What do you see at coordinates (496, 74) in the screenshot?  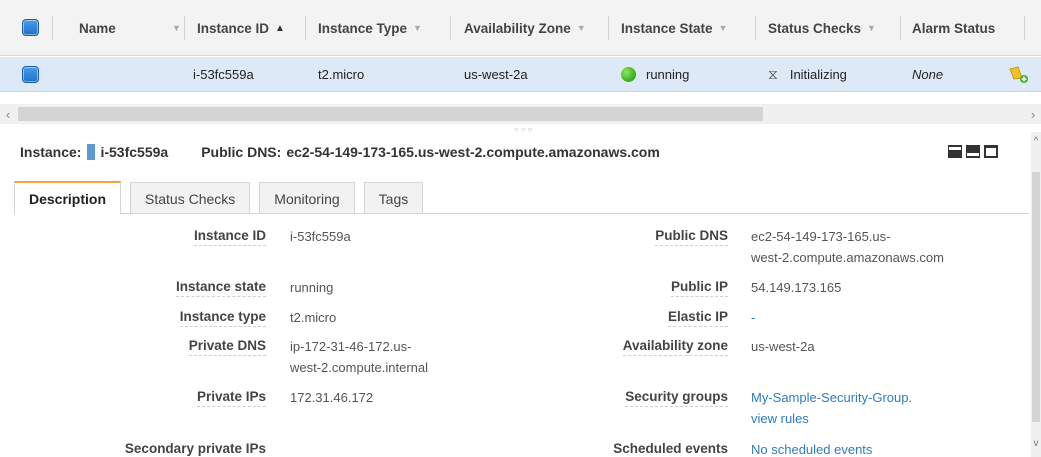 I see `cell-availability-zone: us-west-2a` at bounding box center [496, 74].